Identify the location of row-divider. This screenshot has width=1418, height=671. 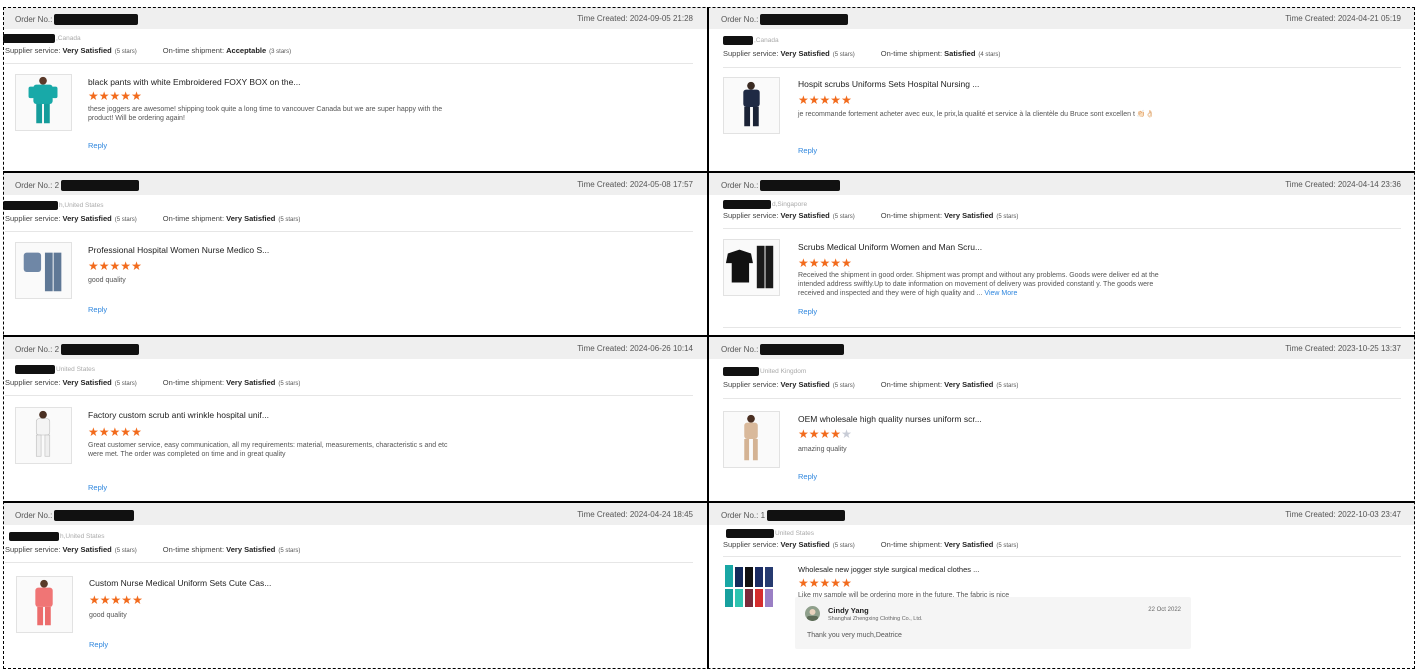
(709, 502).